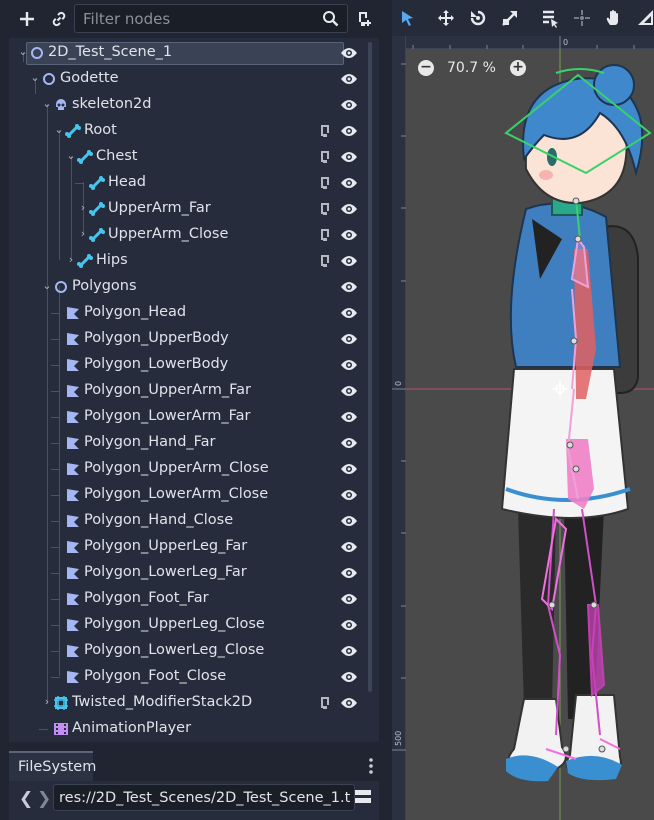 The height and width of the screenshot is (820, 654). I want to click on tree-item: Polygon_LowerLeg_Close, so click(189, 651).